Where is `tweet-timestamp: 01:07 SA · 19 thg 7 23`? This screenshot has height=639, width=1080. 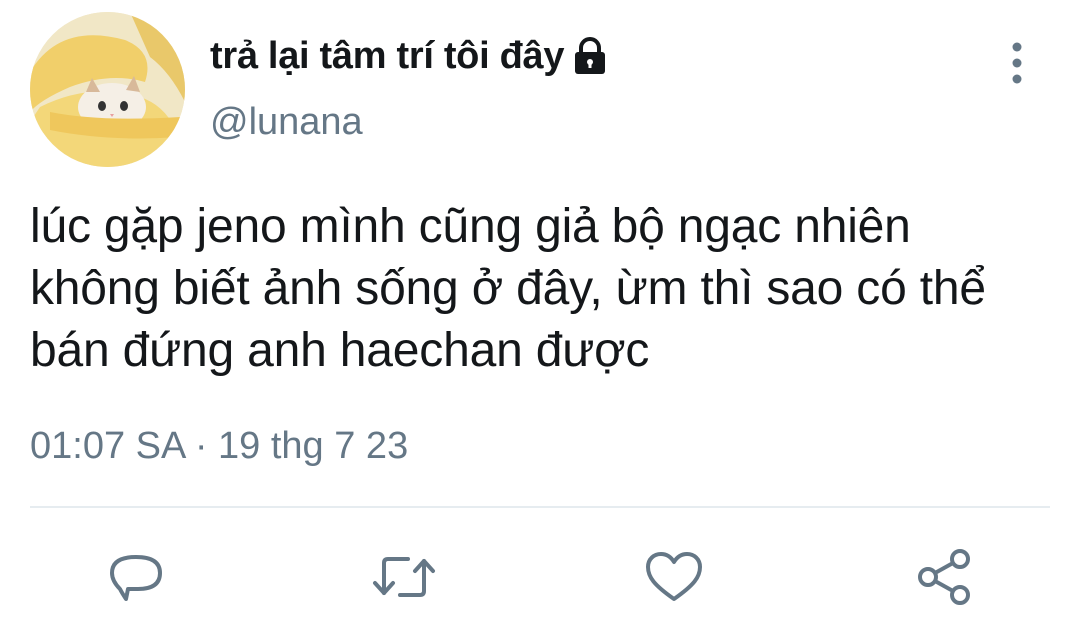
tweet-timestamp: 01:07 SA · 19 thg 7 23 is located at coordinates (219, 446).